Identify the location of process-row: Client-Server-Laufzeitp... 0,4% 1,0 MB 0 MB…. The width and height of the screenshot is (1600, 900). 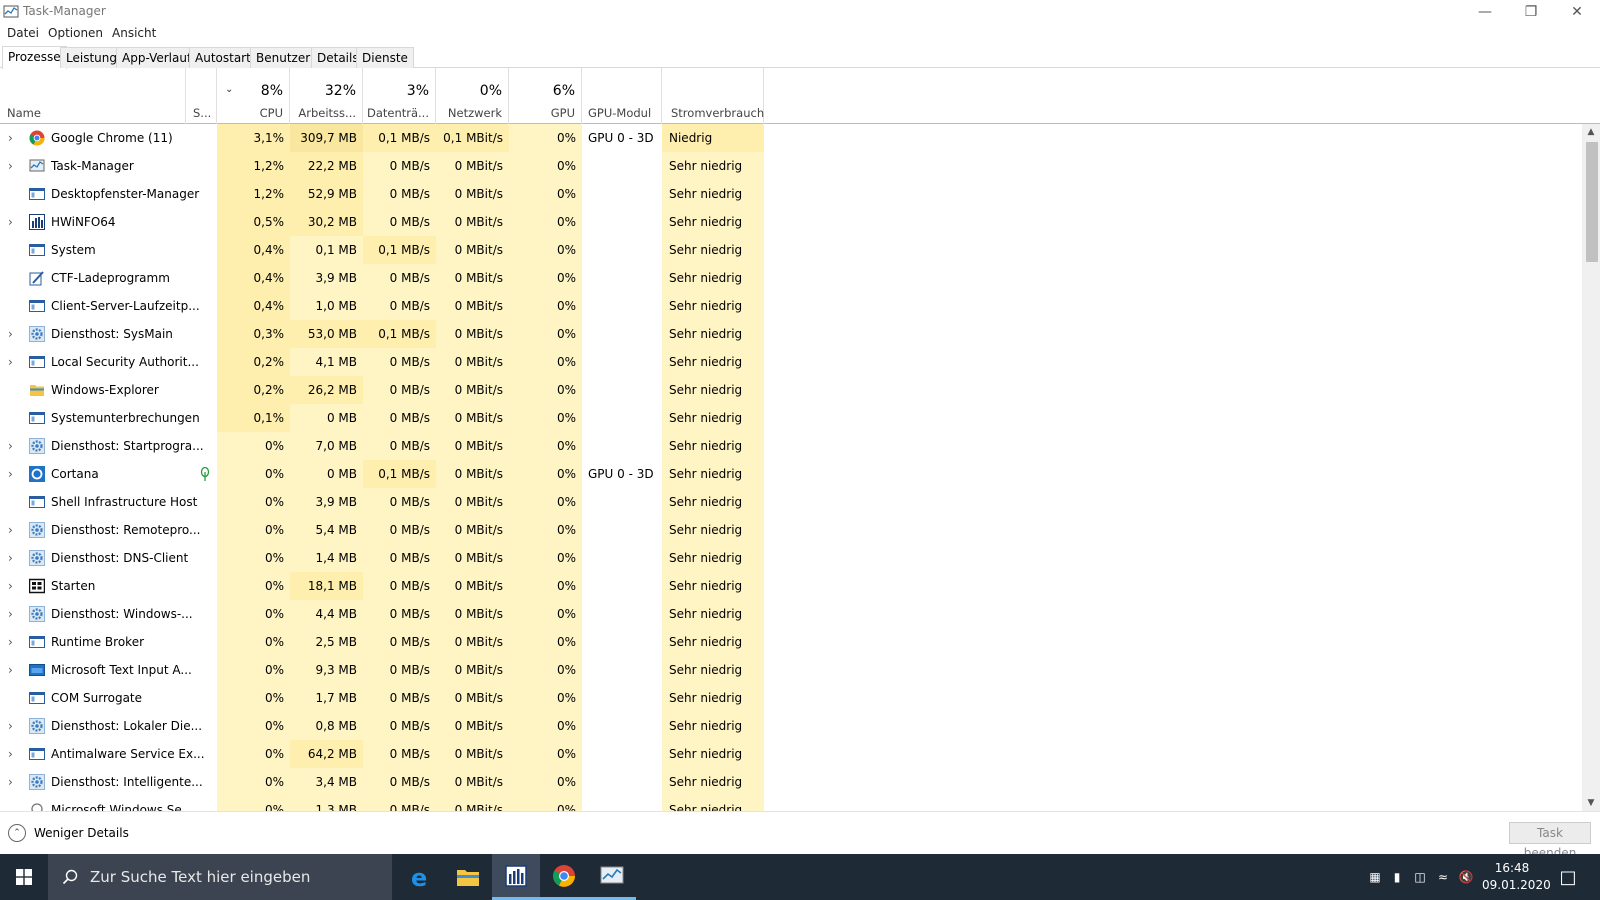
(791, 306).